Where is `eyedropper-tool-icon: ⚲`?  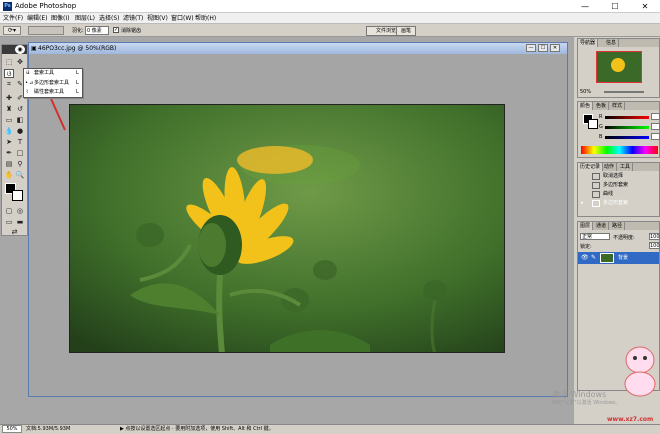 eyedropper-tool-icon: ⚲ is located at coordinates (20, 164).